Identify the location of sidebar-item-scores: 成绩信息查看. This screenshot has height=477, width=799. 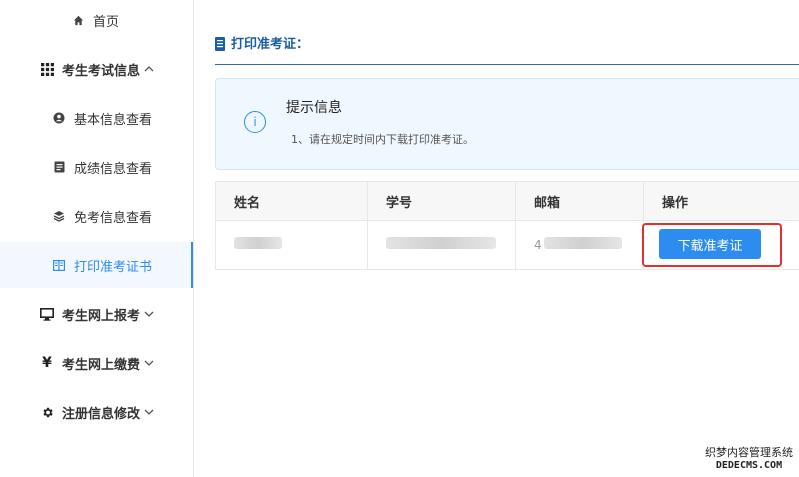
(96, 167).